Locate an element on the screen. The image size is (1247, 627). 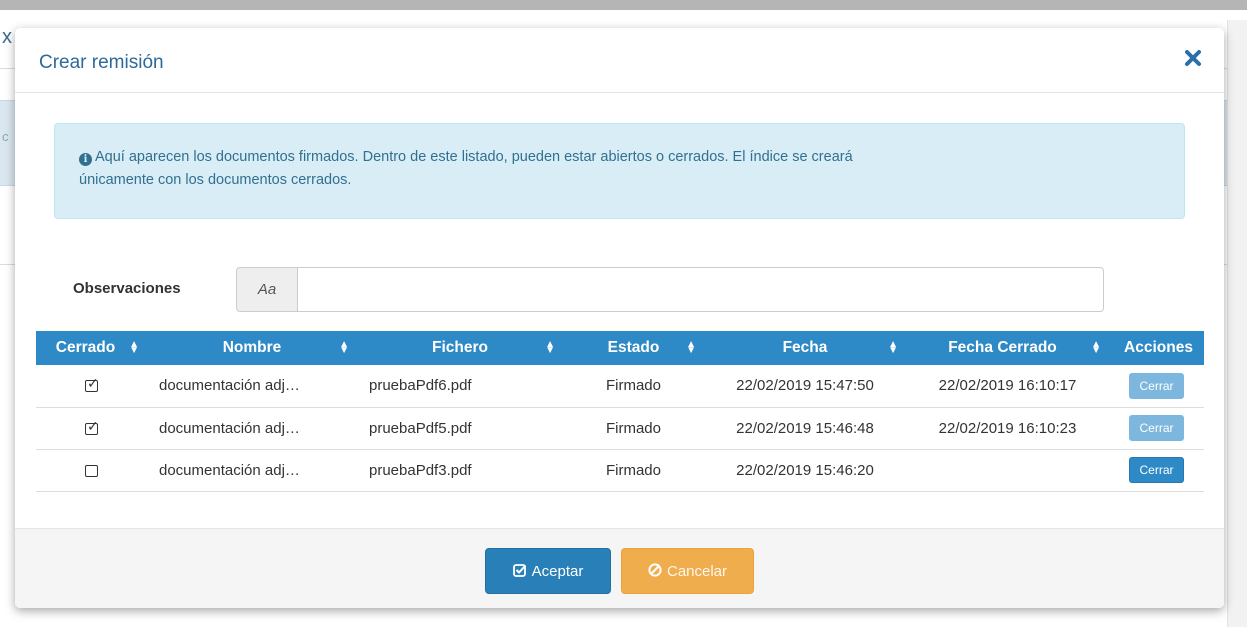
column-header-label: Acciones is located at coordinates (1158, 347).